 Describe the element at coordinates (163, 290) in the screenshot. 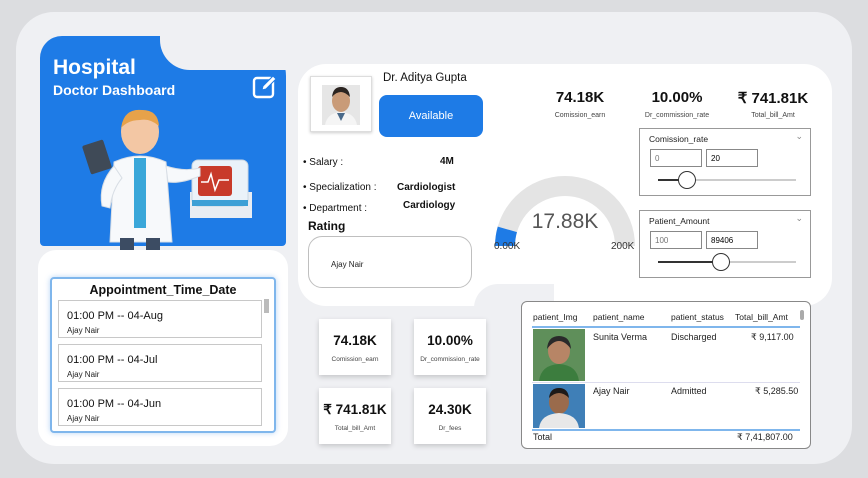

I see `appointment-list-title: Appointment_Time_Date` at that location.